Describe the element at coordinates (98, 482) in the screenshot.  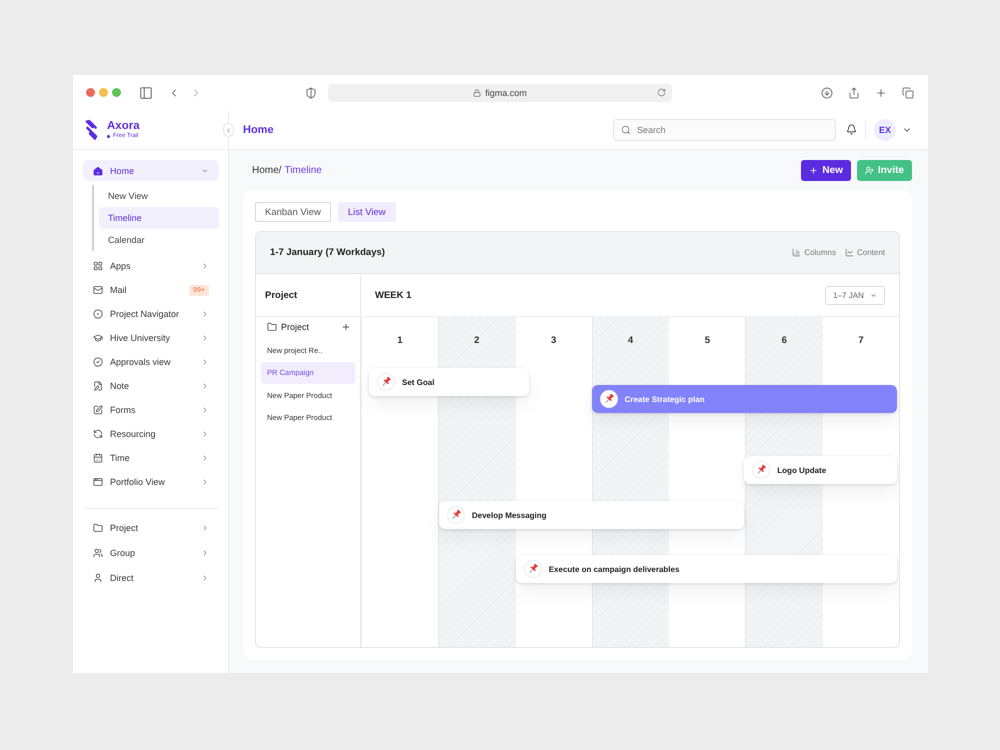
I see `window-icon` at that location.